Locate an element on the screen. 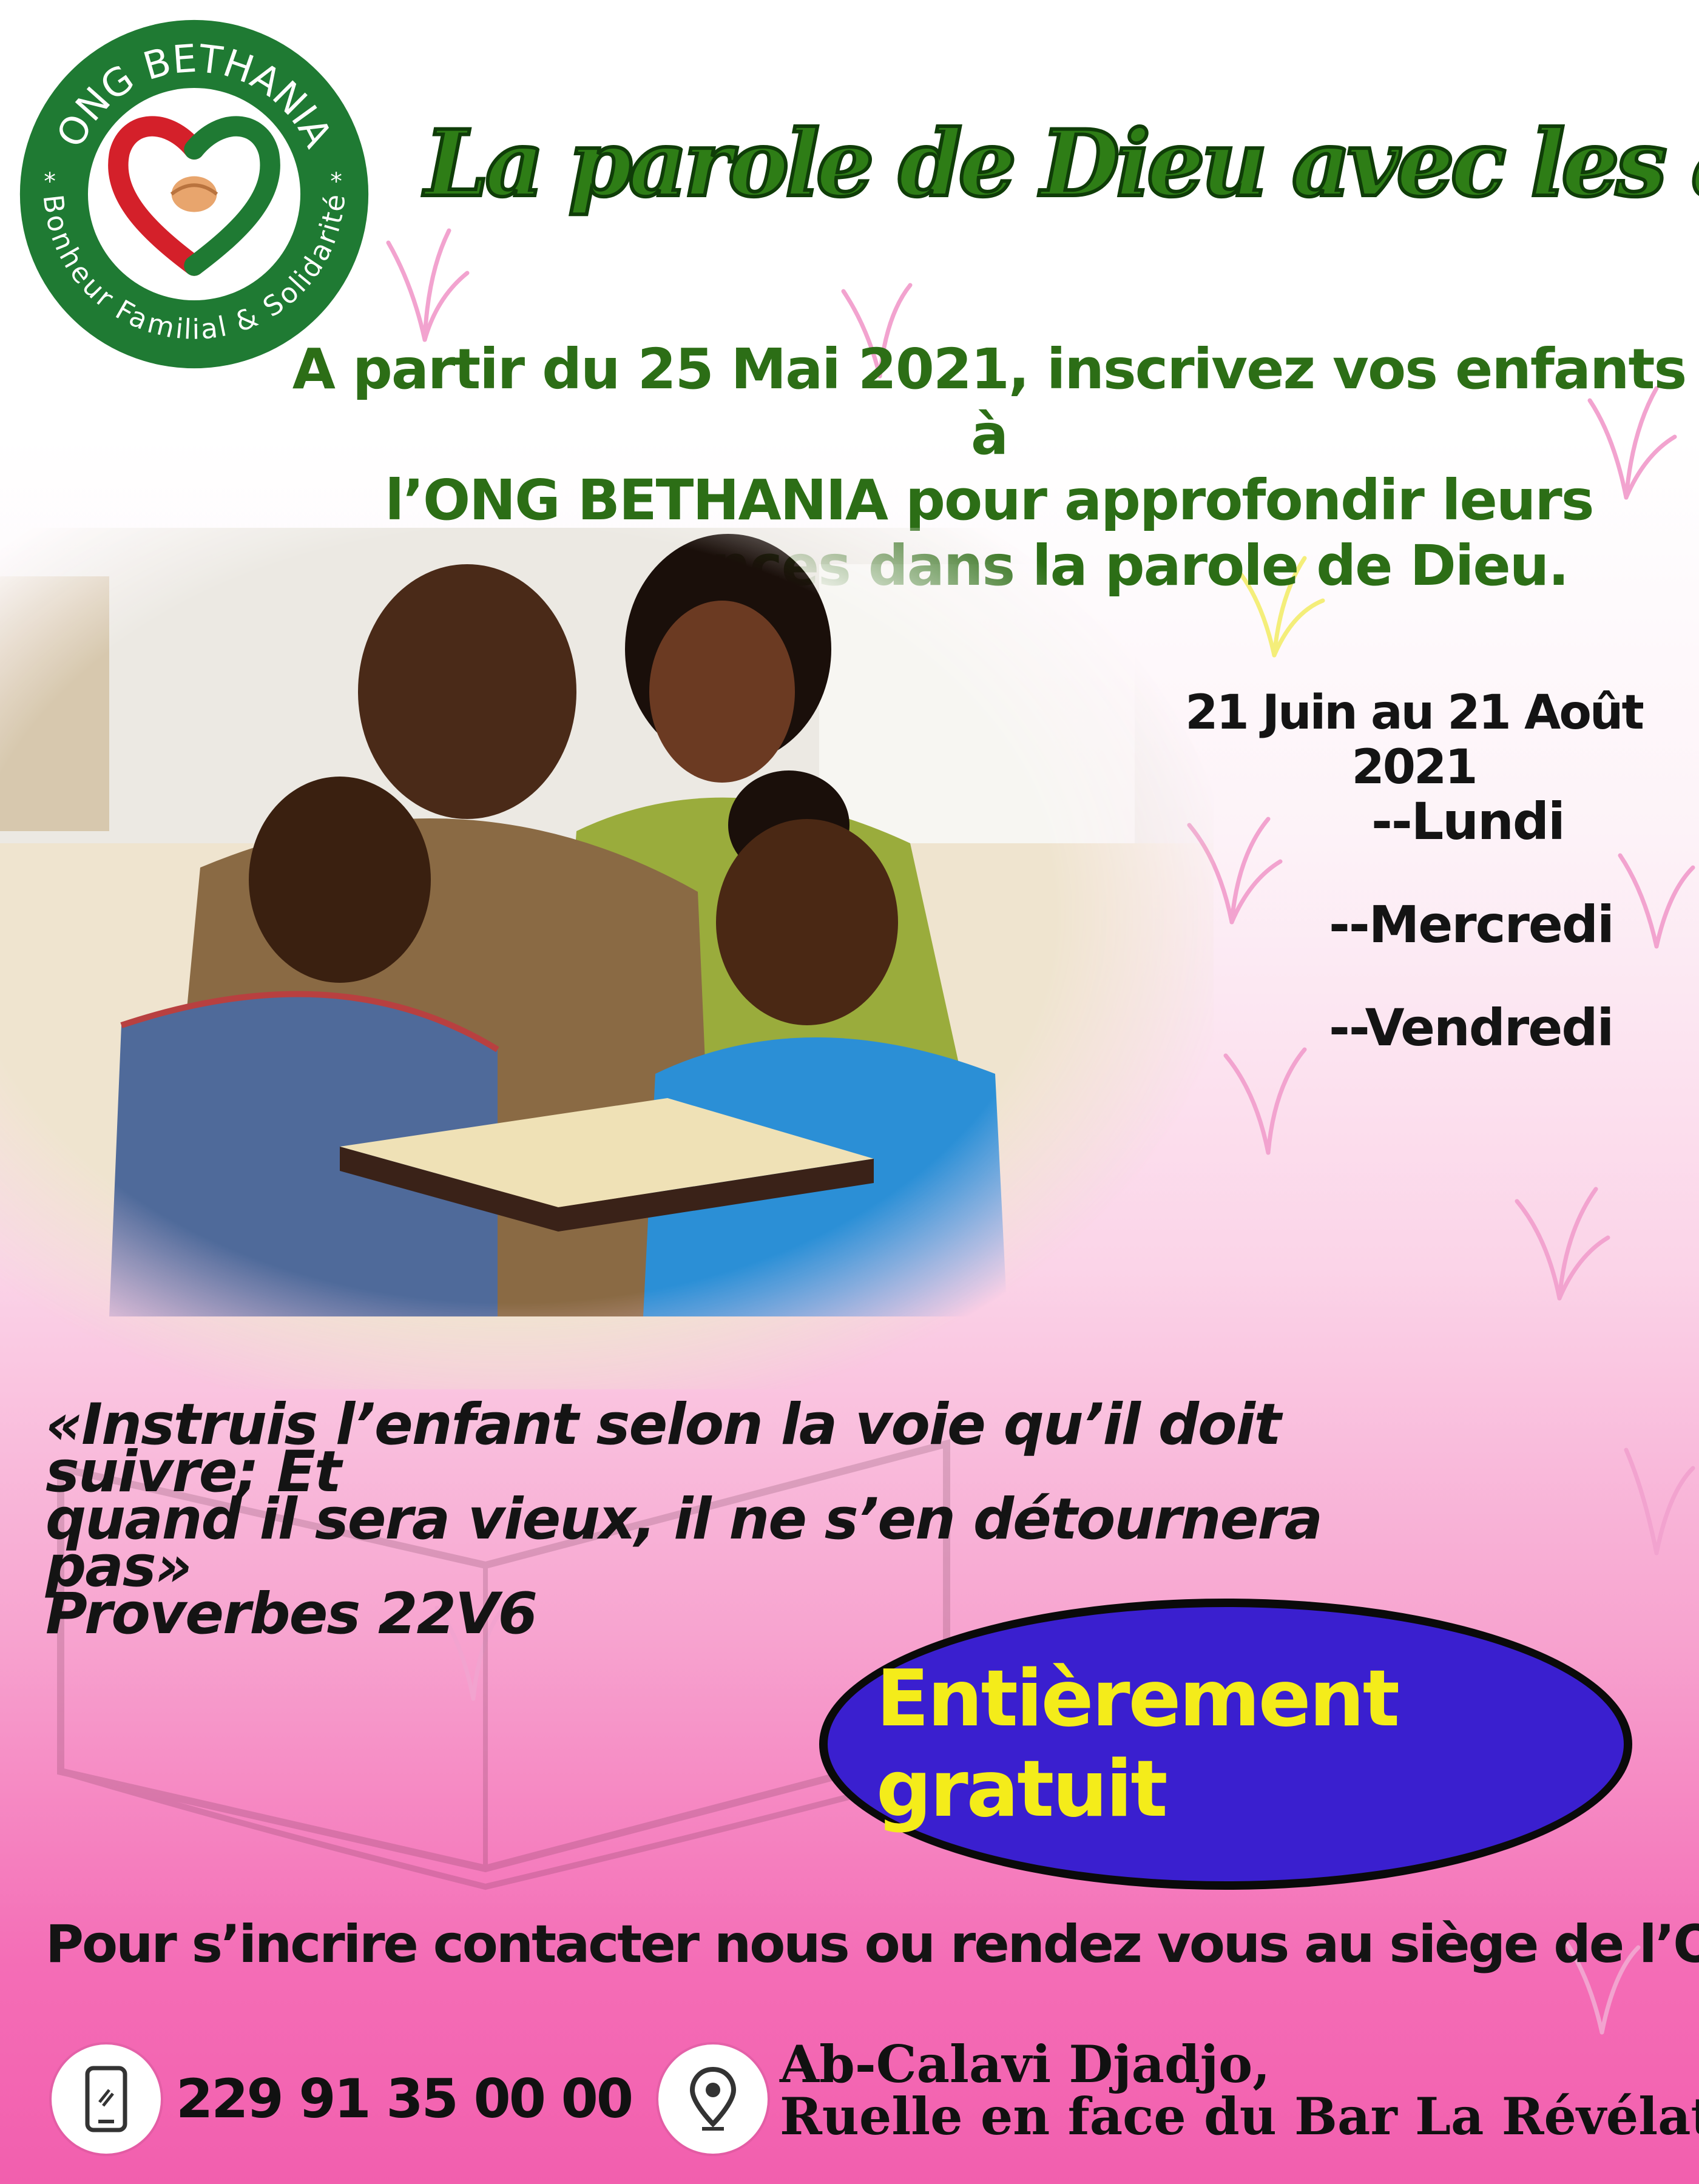  schedule-day-vendredi: --Vendredi is located at coordinates (1471, 1027).